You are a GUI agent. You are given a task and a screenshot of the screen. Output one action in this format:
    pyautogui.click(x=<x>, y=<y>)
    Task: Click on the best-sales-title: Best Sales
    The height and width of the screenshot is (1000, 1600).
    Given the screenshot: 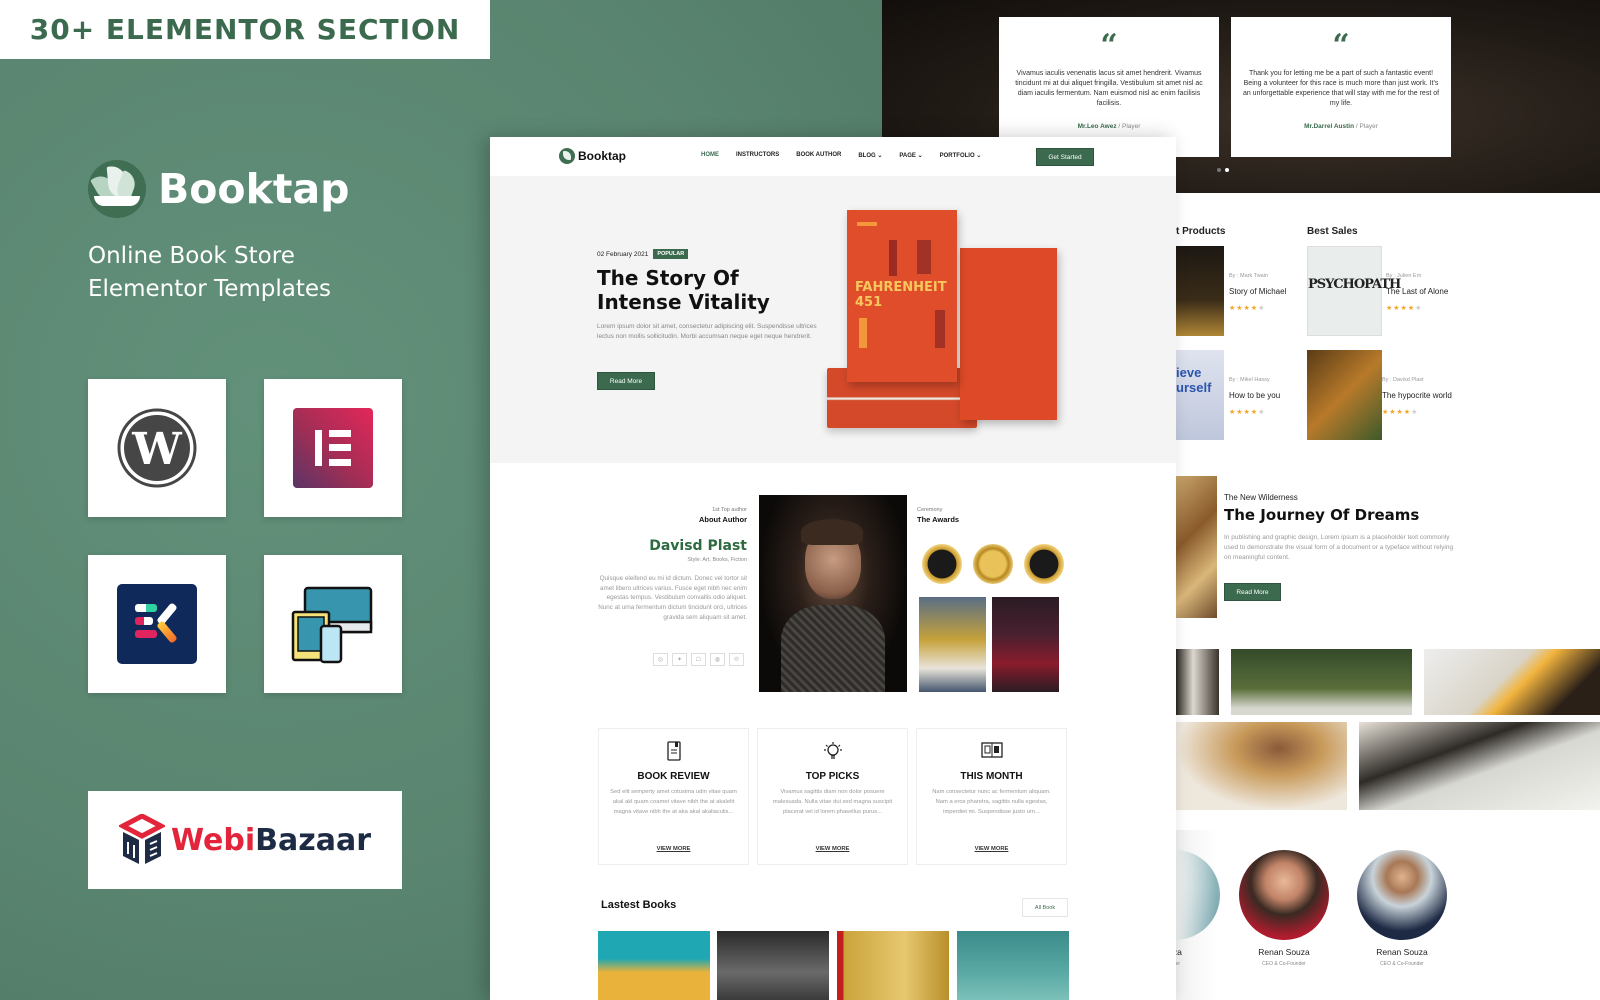 What is the action you would take?
    pyautogui.click(x=1332, y=231)
    